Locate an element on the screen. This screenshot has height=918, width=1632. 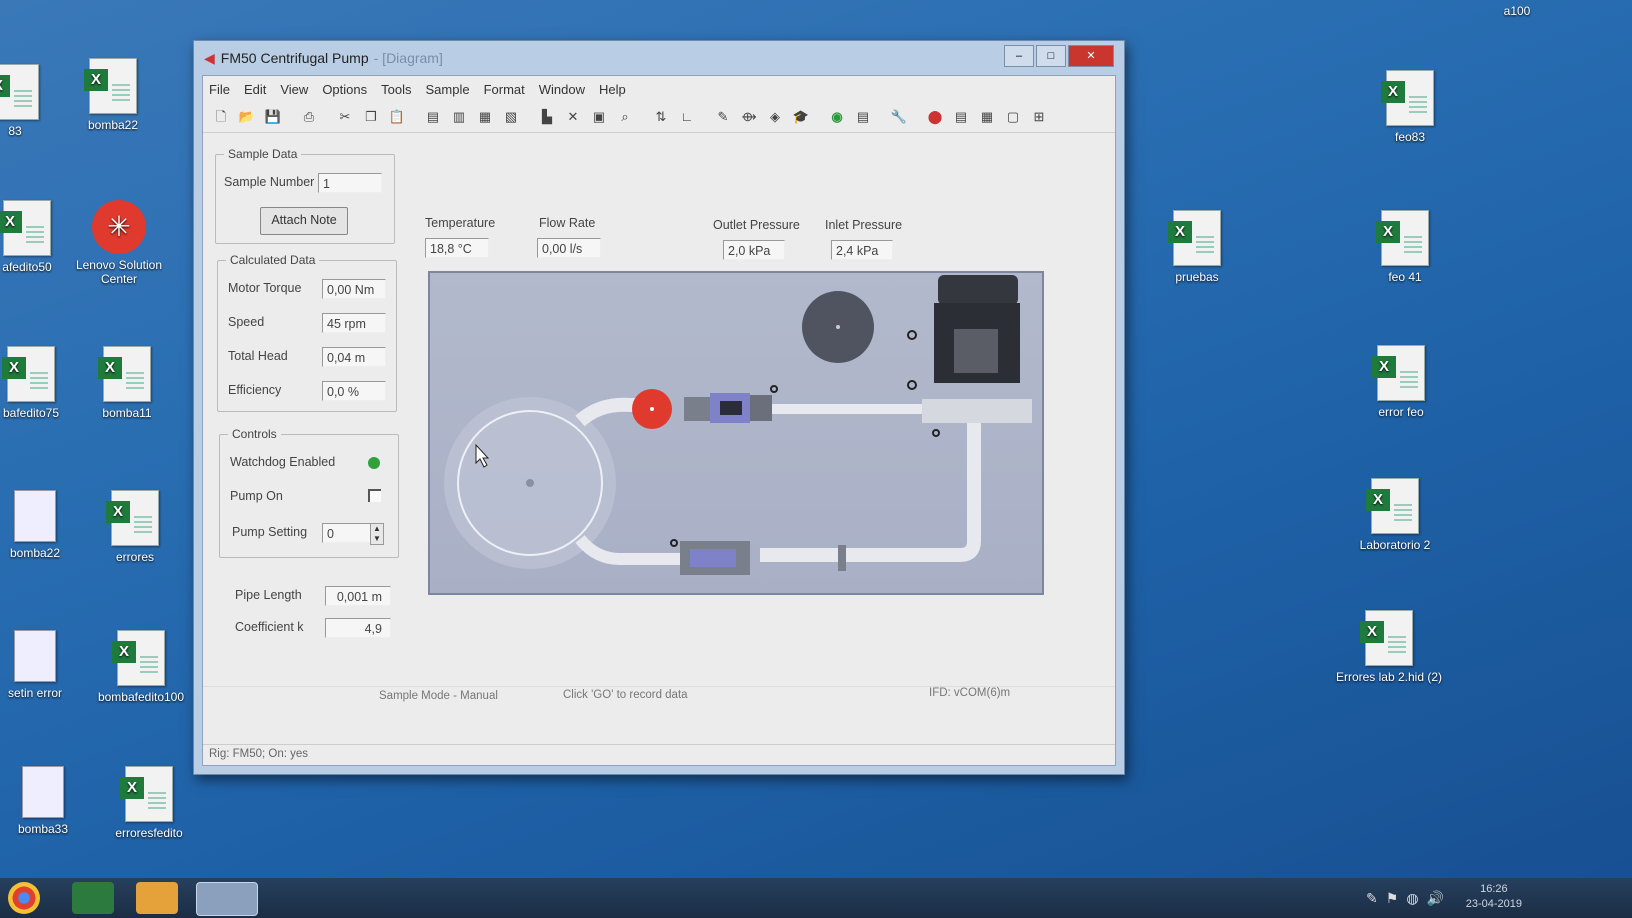
title-bar: ◀ FM50 Centrifugal Pump - [Diagram] is located at coordinates (659, 58).